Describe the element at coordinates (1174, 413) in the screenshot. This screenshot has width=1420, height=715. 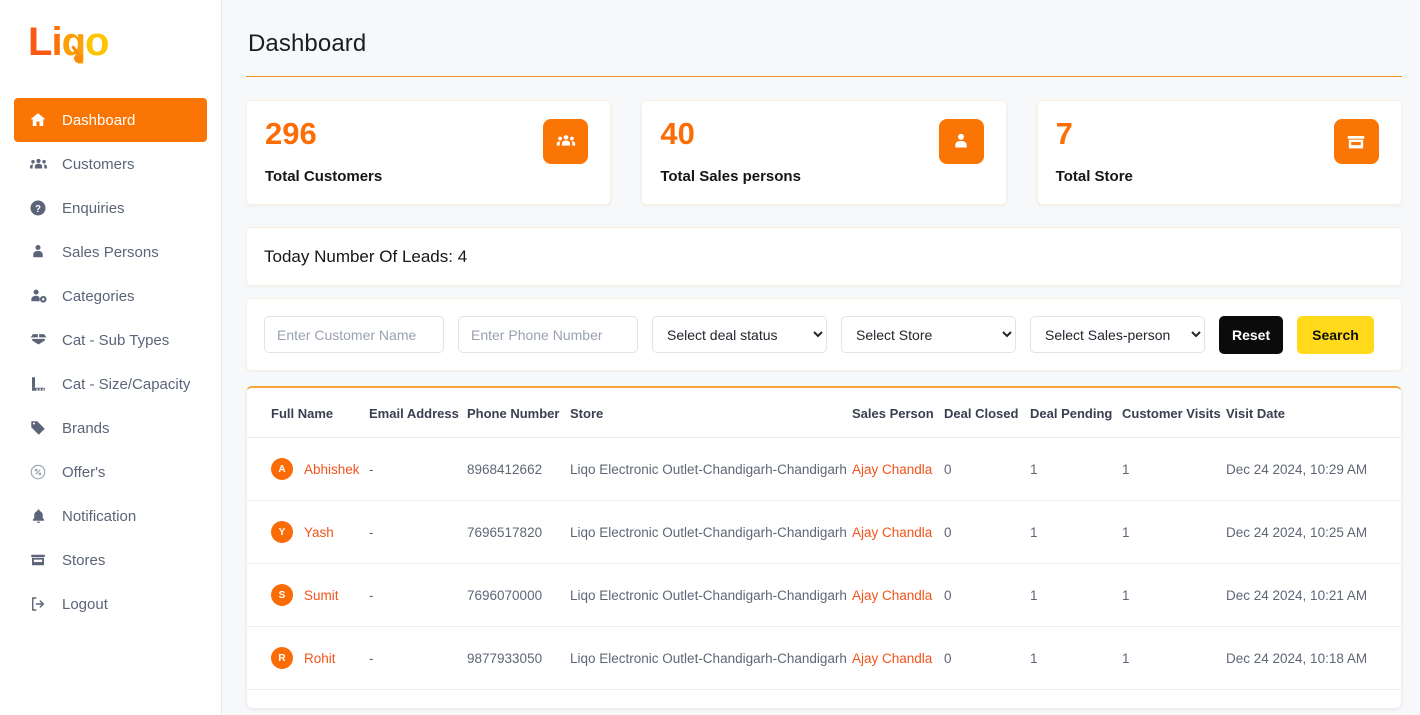
I see `column-header-customer-visits: Customer Visits` at that location.